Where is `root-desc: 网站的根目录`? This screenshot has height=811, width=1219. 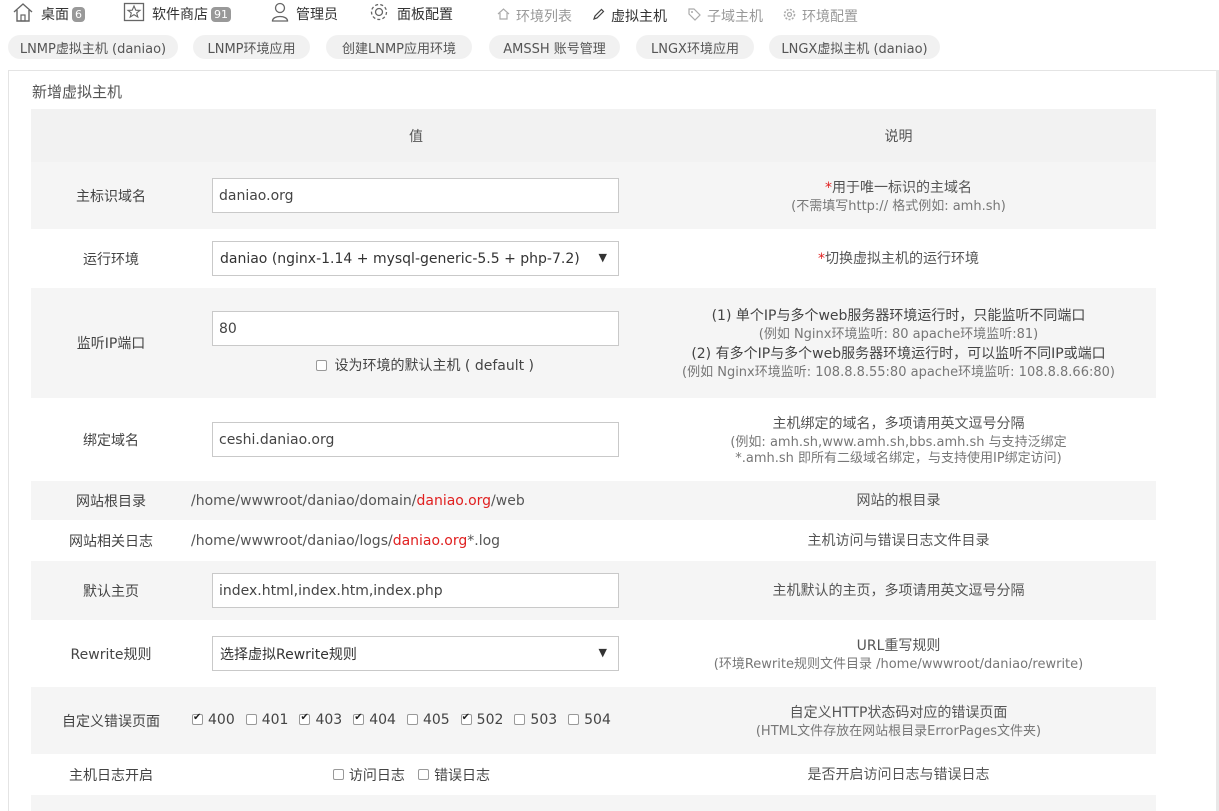
root-desc: 网站的根目录 is located at coordinates (898, 500).